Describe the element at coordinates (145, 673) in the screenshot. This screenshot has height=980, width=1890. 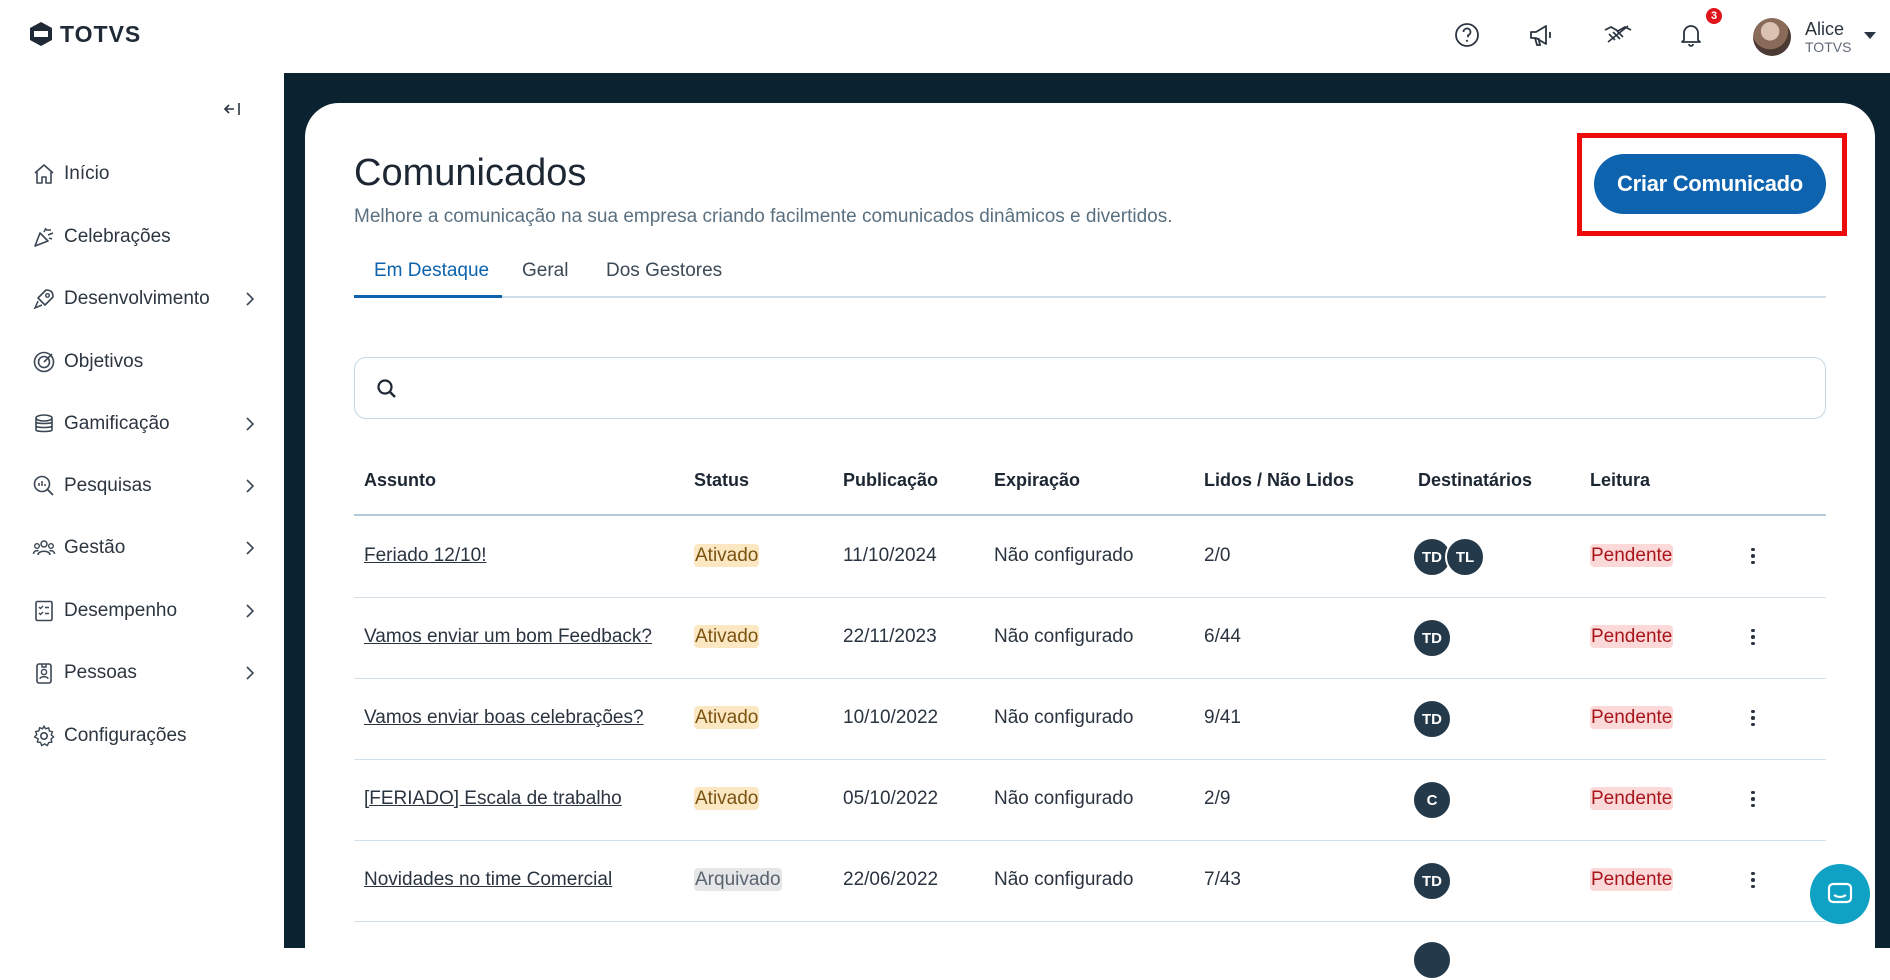
I see `sidebar-item-pessoas: Pessoas` at that location.